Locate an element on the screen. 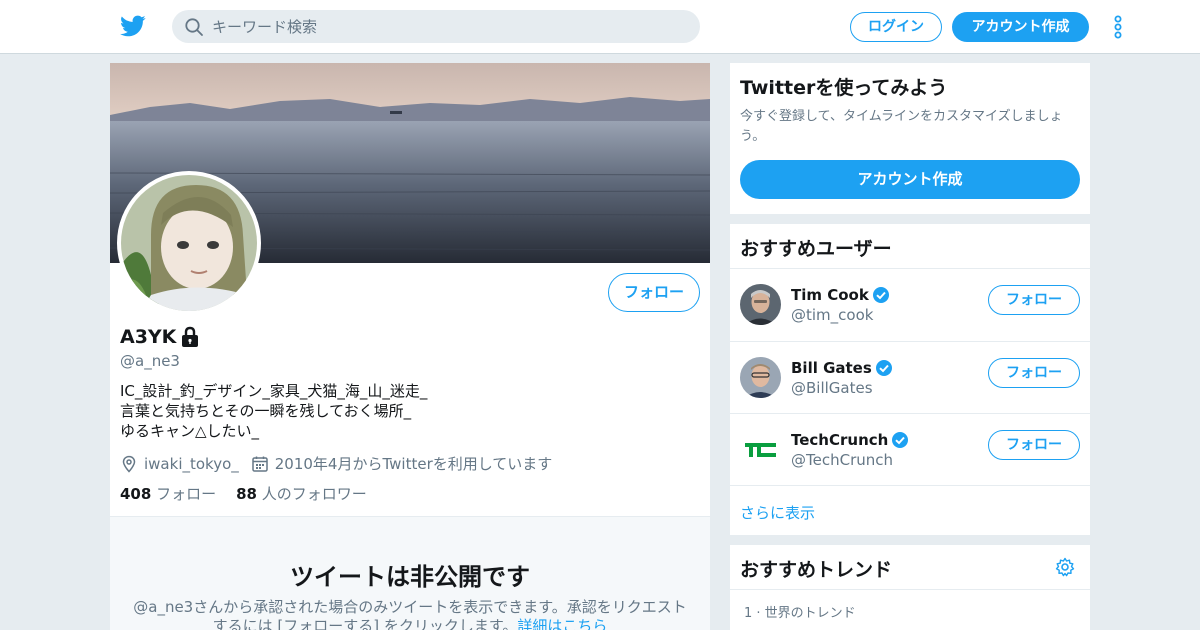  profile-joined: 2010年4月からTwitterを利用しています is located at coordinates (402, 463).